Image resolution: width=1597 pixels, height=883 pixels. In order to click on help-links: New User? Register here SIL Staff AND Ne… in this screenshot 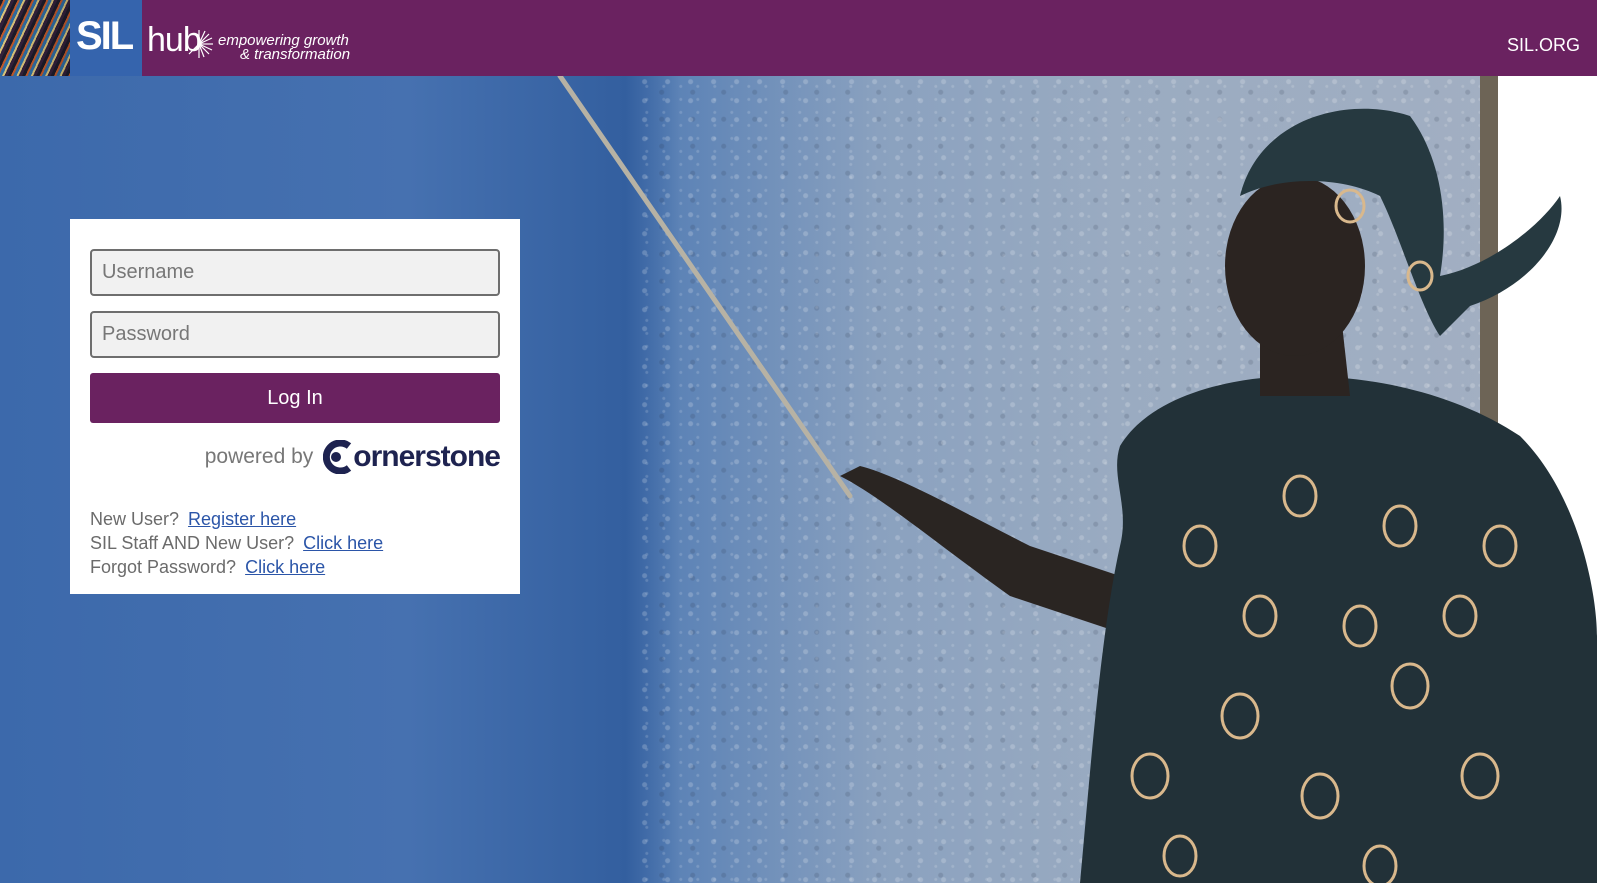, I will do `click(295, 543)`.